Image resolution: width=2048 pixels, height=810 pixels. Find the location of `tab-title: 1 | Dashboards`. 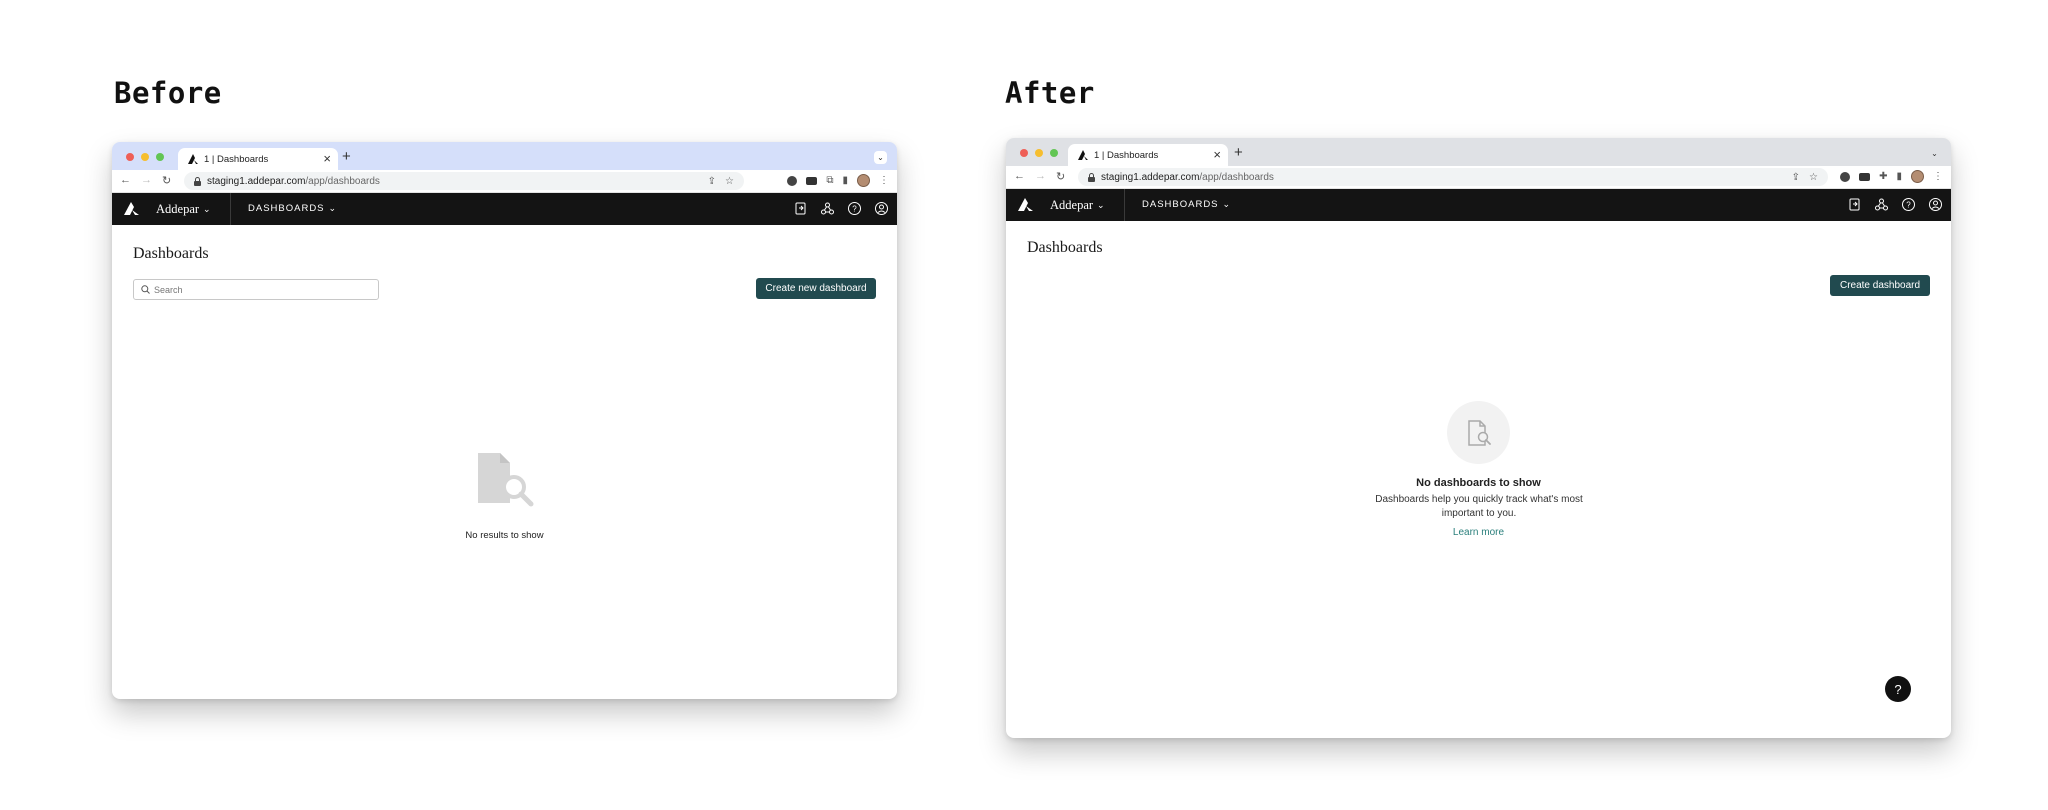

tab-title: 1 | Dashboards is located at coordinates (236, 159).